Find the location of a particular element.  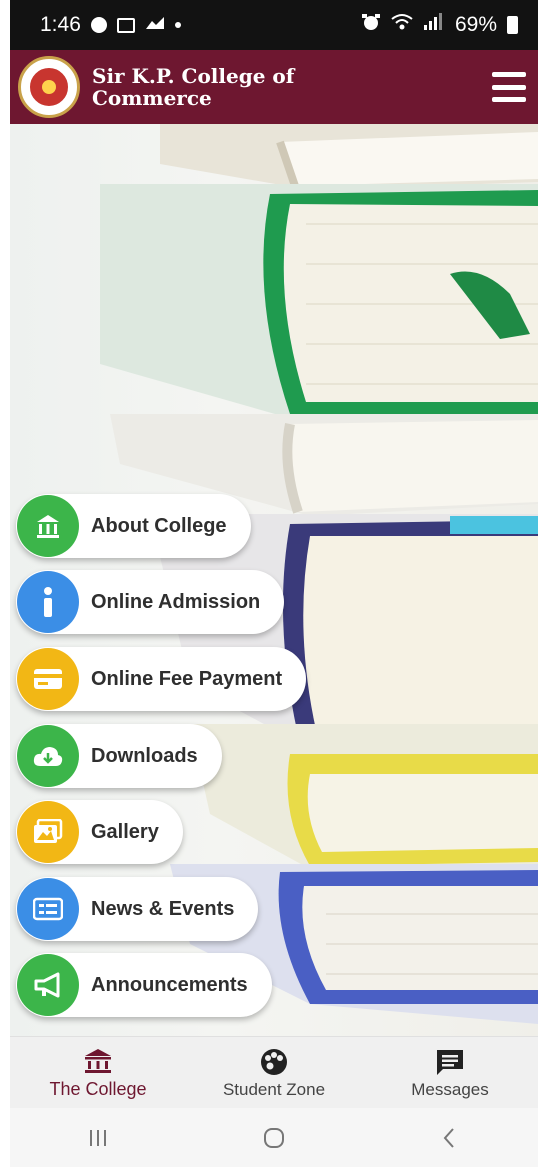

college-logo is located at coordinates (49, 87).